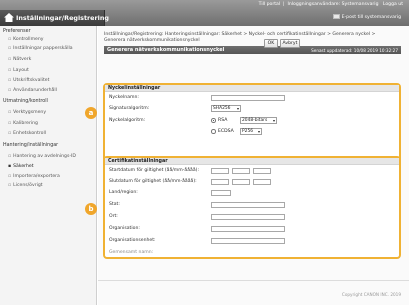  I want to click on city-input, so click(248, 217).